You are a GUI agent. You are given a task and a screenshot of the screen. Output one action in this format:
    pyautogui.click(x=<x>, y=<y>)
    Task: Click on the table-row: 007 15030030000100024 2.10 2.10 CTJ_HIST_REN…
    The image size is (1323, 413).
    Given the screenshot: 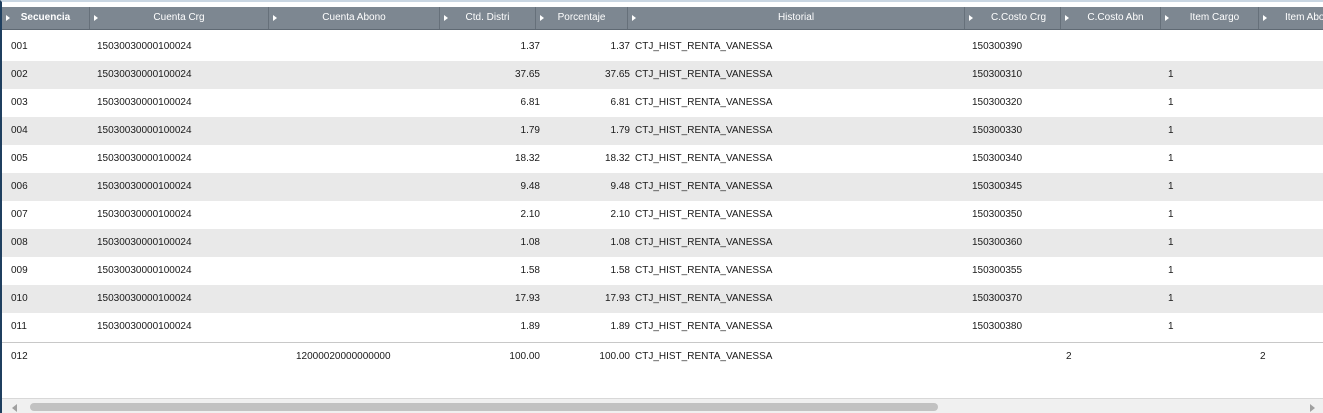 What is the action you would take?
    pyautogui.click(x=662, y=215)
    